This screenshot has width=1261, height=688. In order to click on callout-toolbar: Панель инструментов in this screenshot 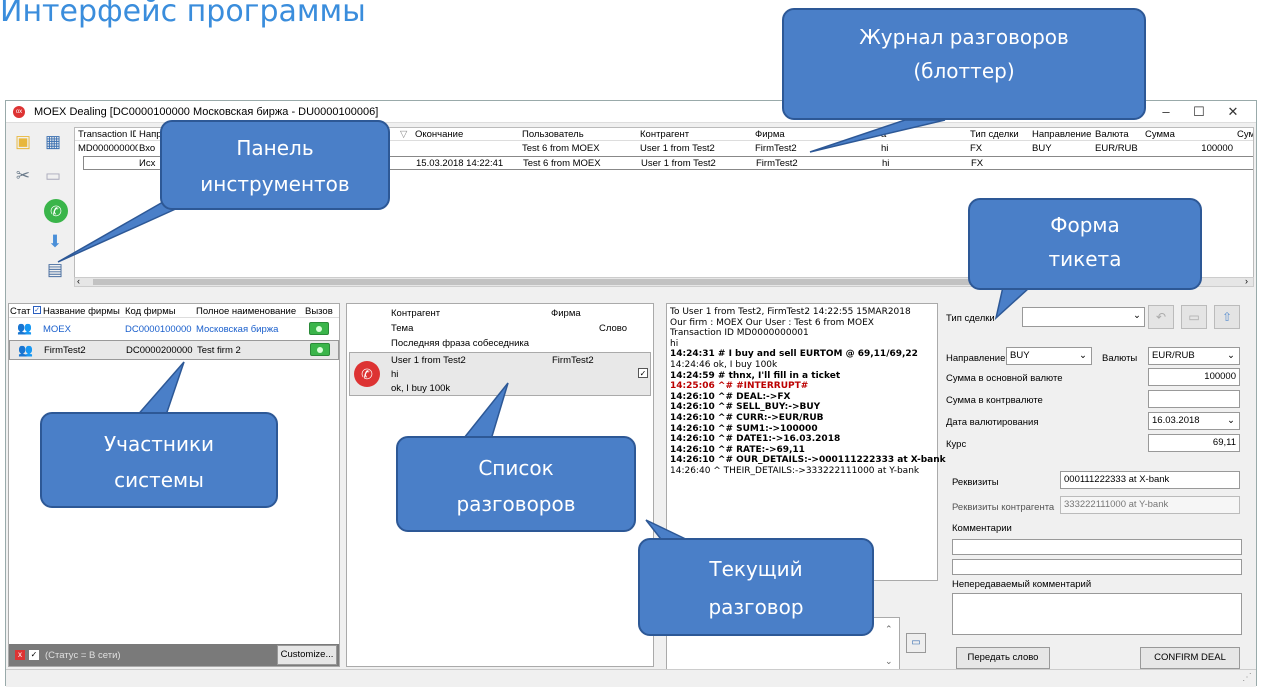, I will do `click(275, 165)`.